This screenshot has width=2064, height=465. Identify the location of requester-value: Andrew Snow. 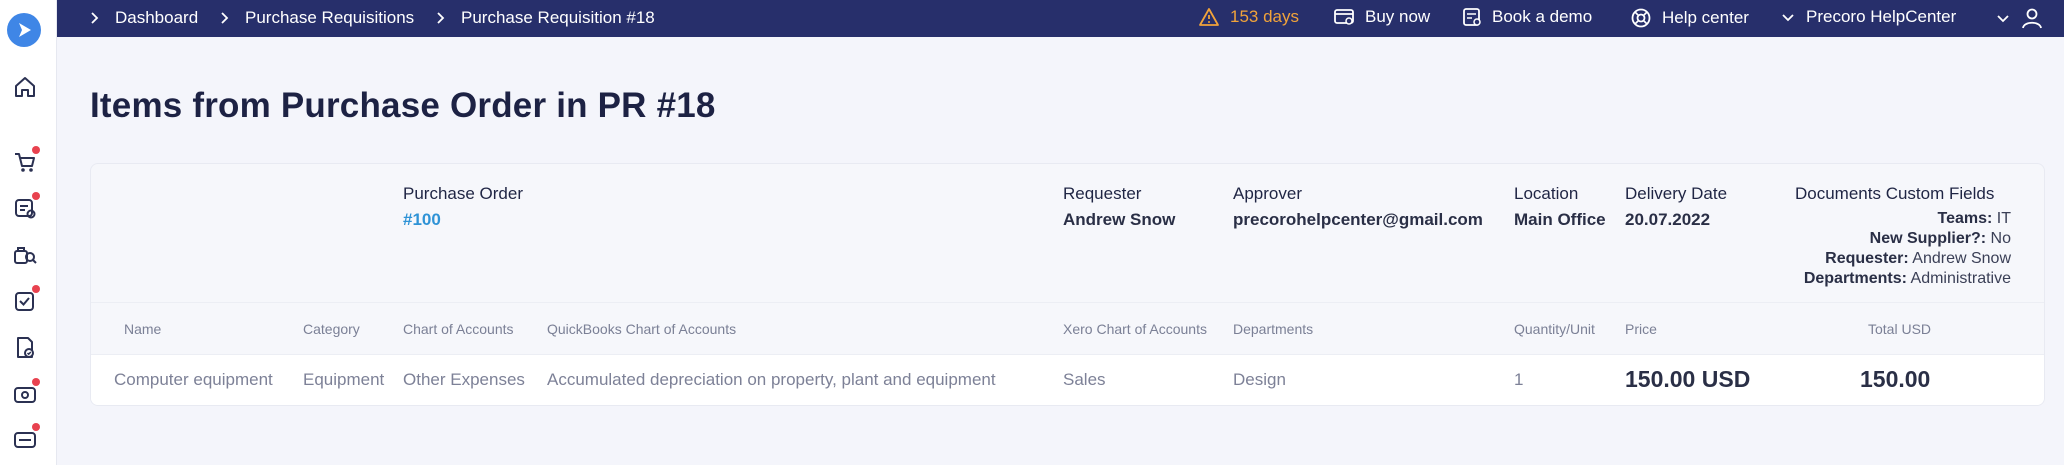
(1119, 219).